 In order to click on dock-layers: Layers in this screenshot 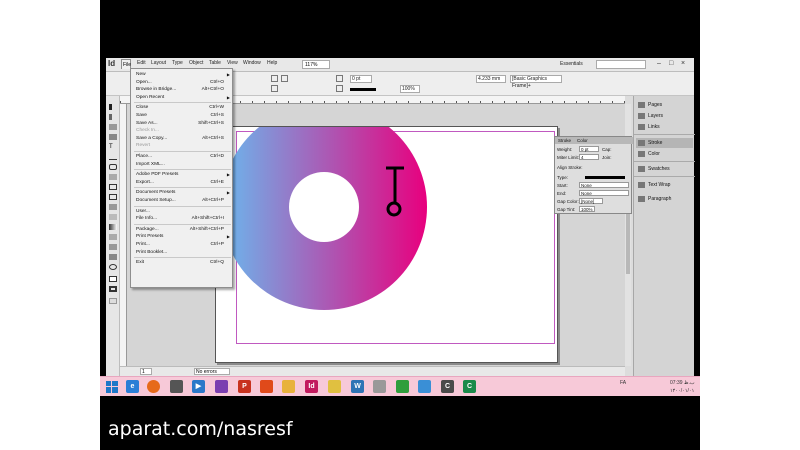, I will do `click(664, 116)`.